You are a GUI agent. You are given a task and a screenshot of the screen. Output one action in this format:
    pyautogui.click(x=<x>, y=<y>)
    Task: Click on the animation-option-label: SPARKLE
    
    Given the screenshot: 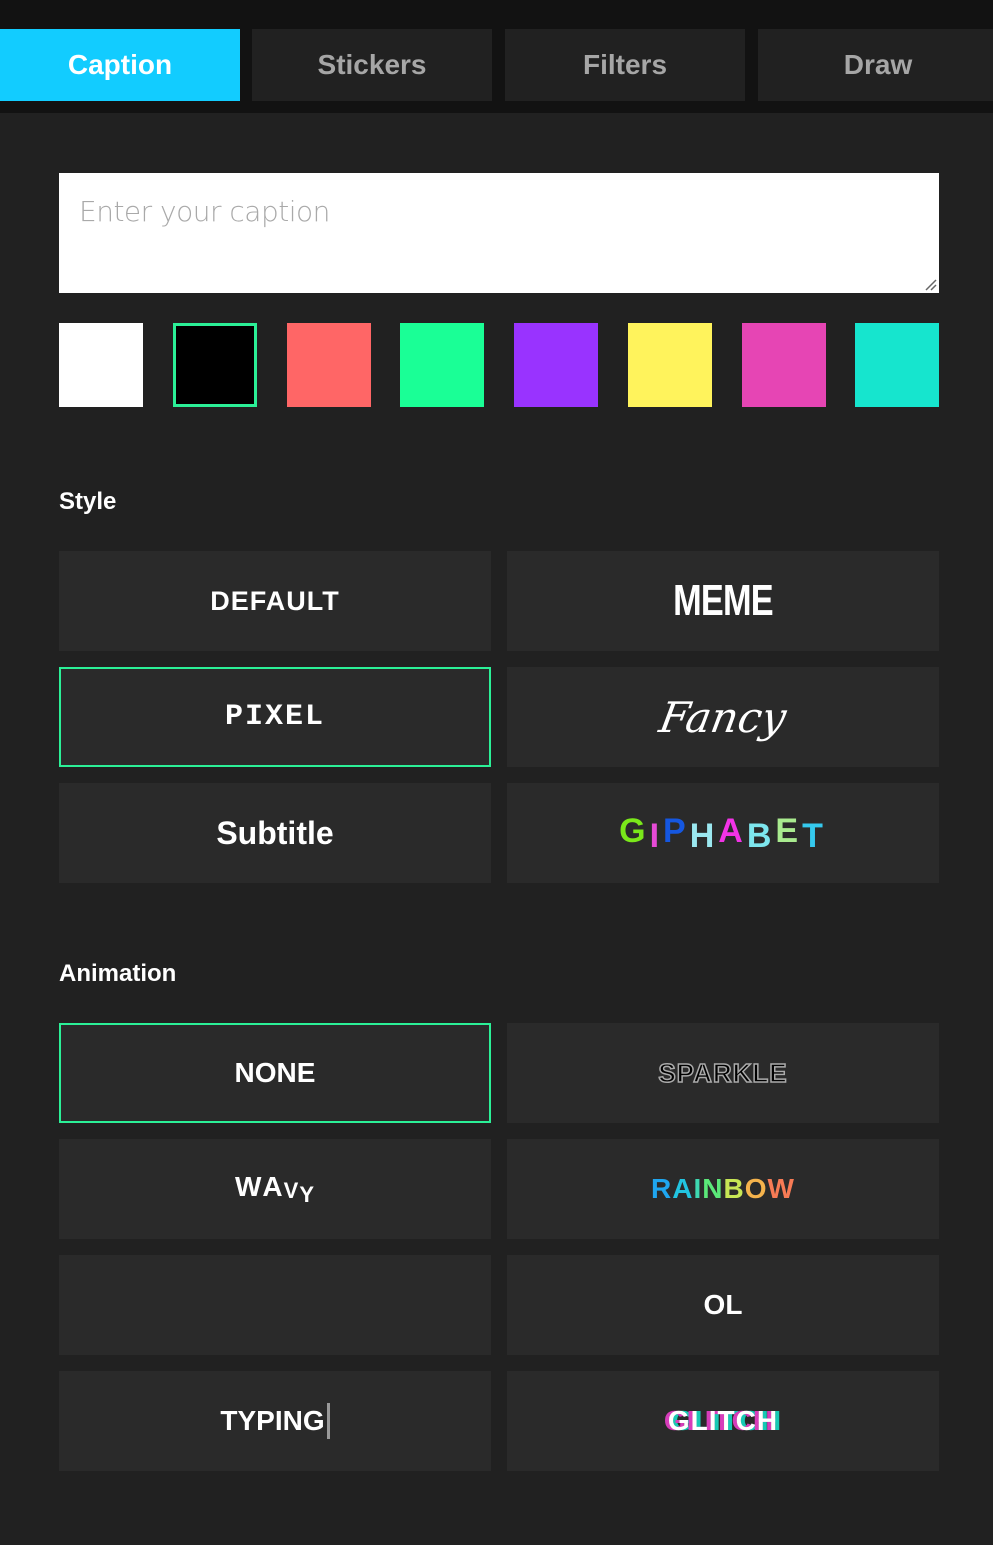 What is the action you would take?
    pyautogui.click(x=723, y=1073)
    